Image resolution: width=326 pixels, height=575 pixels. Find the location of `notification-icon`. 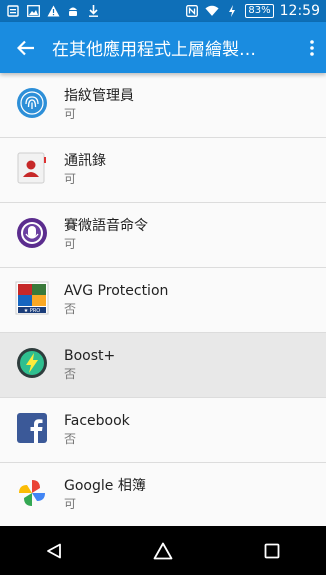

notification-icon is located at coordinates (13, 11).